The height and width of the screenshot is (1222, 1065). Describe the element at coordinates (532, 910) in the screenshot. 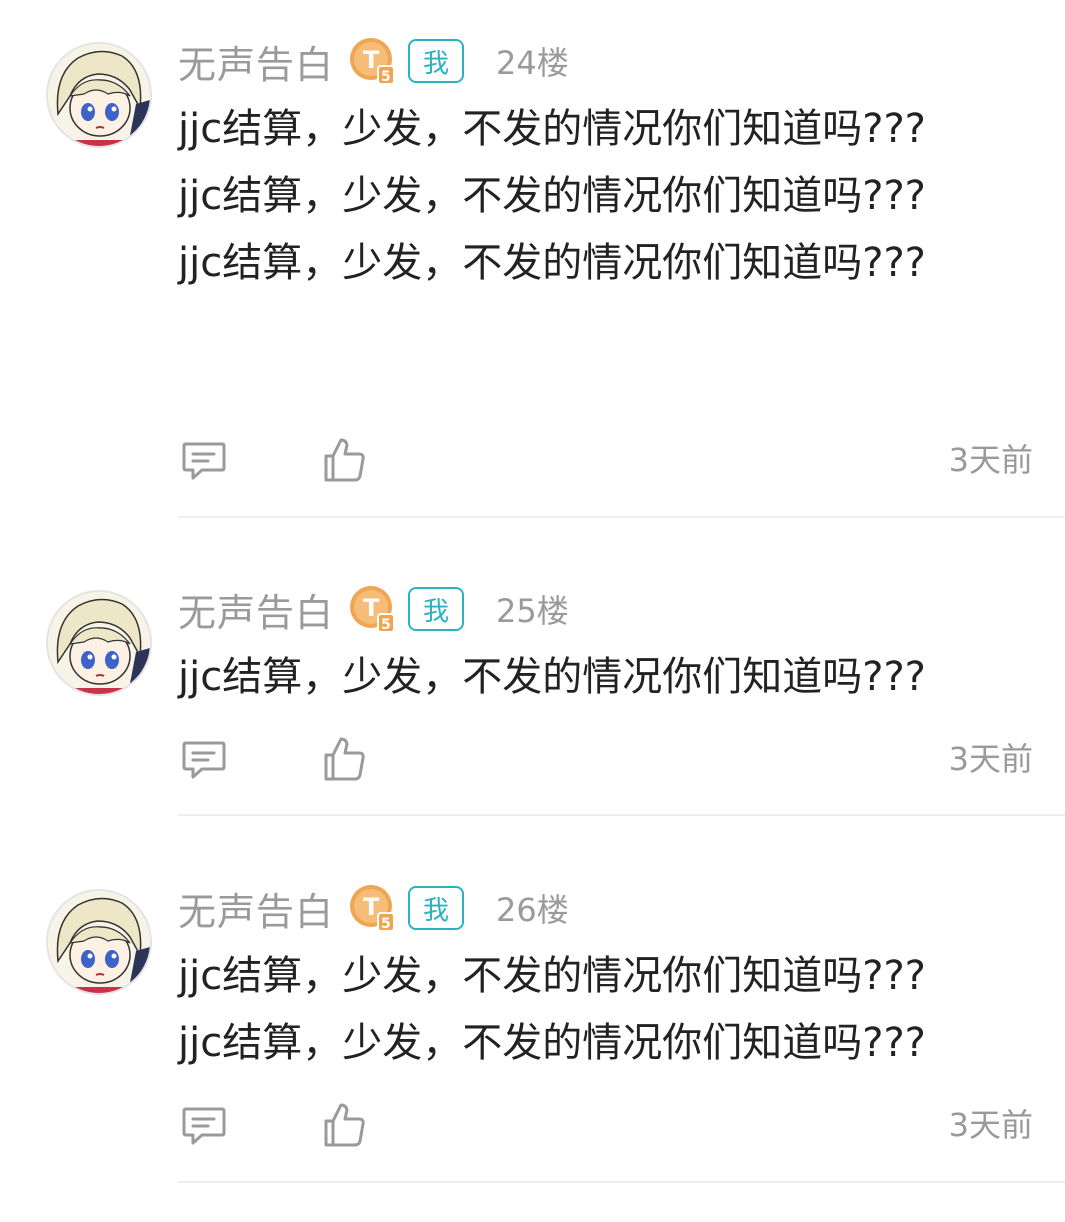

I see `floor-number: 26楼` at that location.